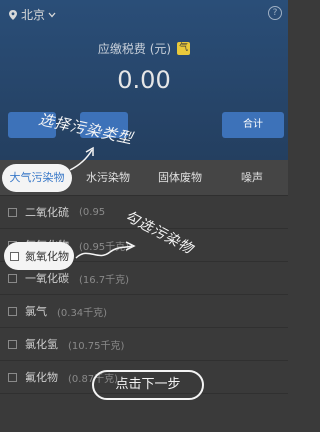 Image resolution: width=320 pixels, height=432 pixels. I want to click on tax-label-row: 应缴税费 (元) 气, so click(144, 48).